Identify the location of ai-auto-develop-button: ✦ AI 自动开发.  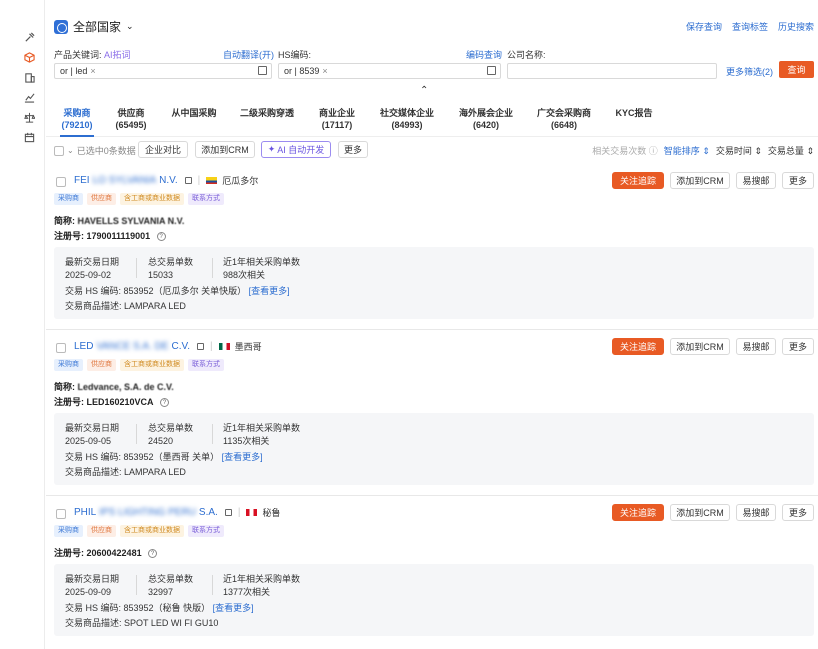
(296, 149).